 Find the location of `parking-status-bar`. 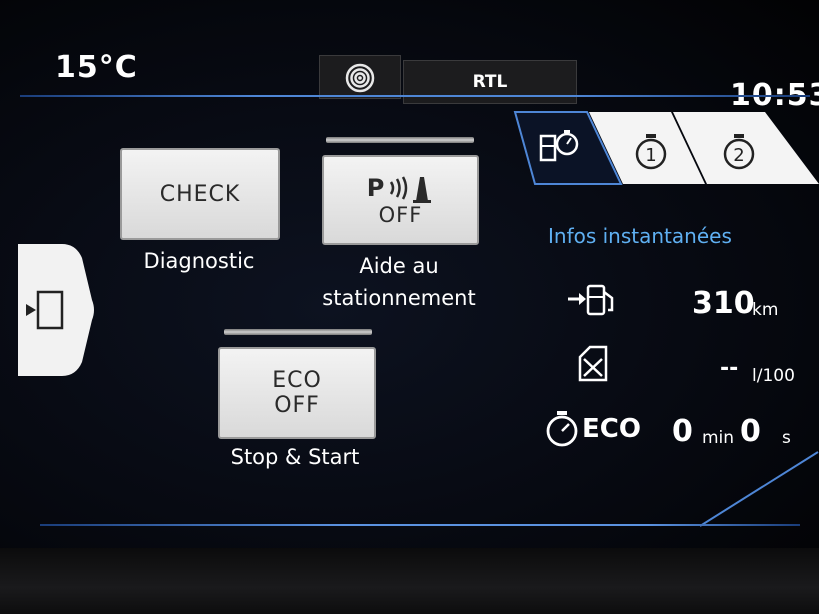

parking-status-bar is located at coordinates (400, 140).